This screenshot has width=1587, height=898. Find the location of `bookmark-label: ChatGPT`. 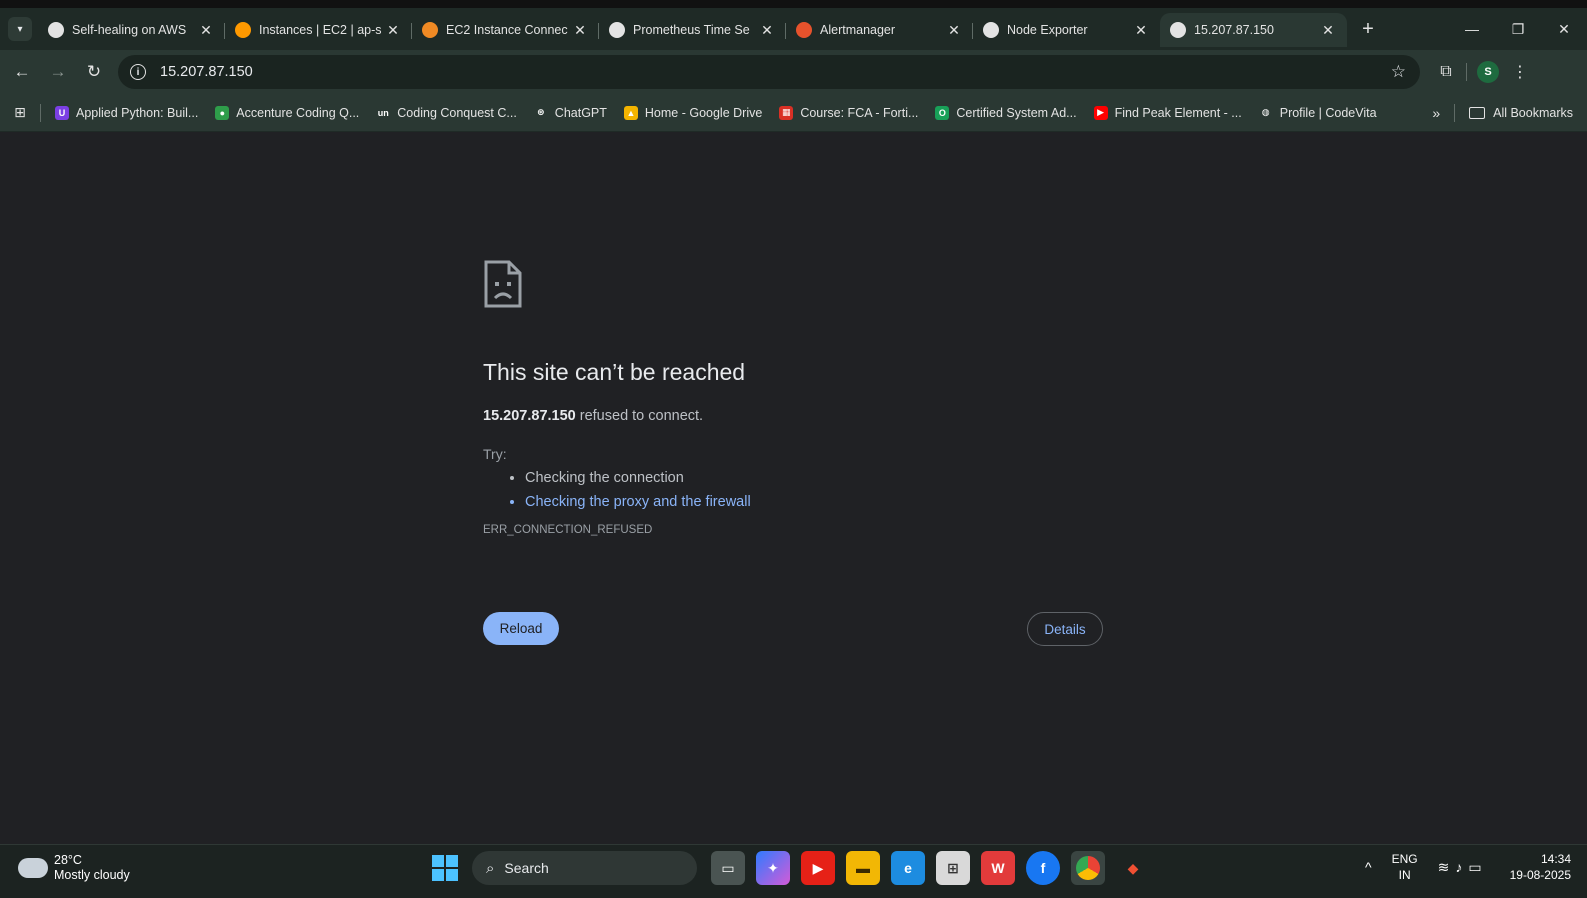

bookmark-label: ChatGPT is located at coordinates (580, 112).